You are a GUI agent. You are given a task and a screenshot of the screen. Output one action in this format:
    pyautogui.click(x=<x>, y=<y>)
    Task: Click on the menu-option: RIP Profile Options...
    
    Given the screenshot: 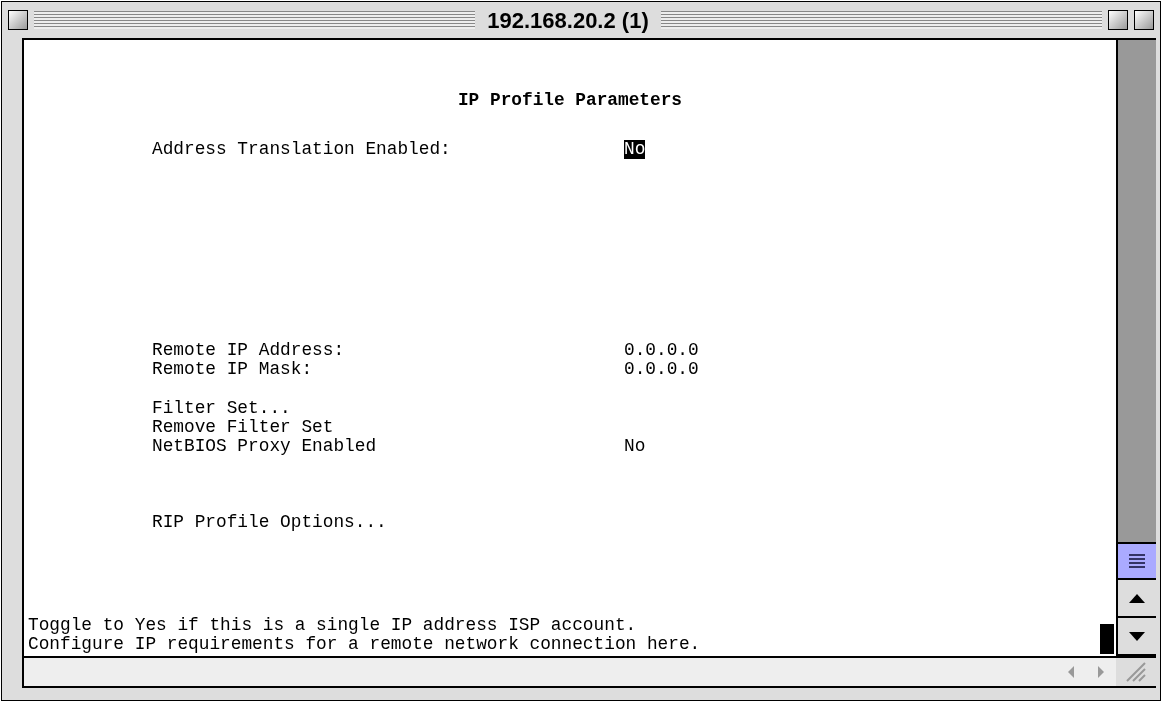 What is the action you would take?
    pyautogui.click(x=269, y=522)
    